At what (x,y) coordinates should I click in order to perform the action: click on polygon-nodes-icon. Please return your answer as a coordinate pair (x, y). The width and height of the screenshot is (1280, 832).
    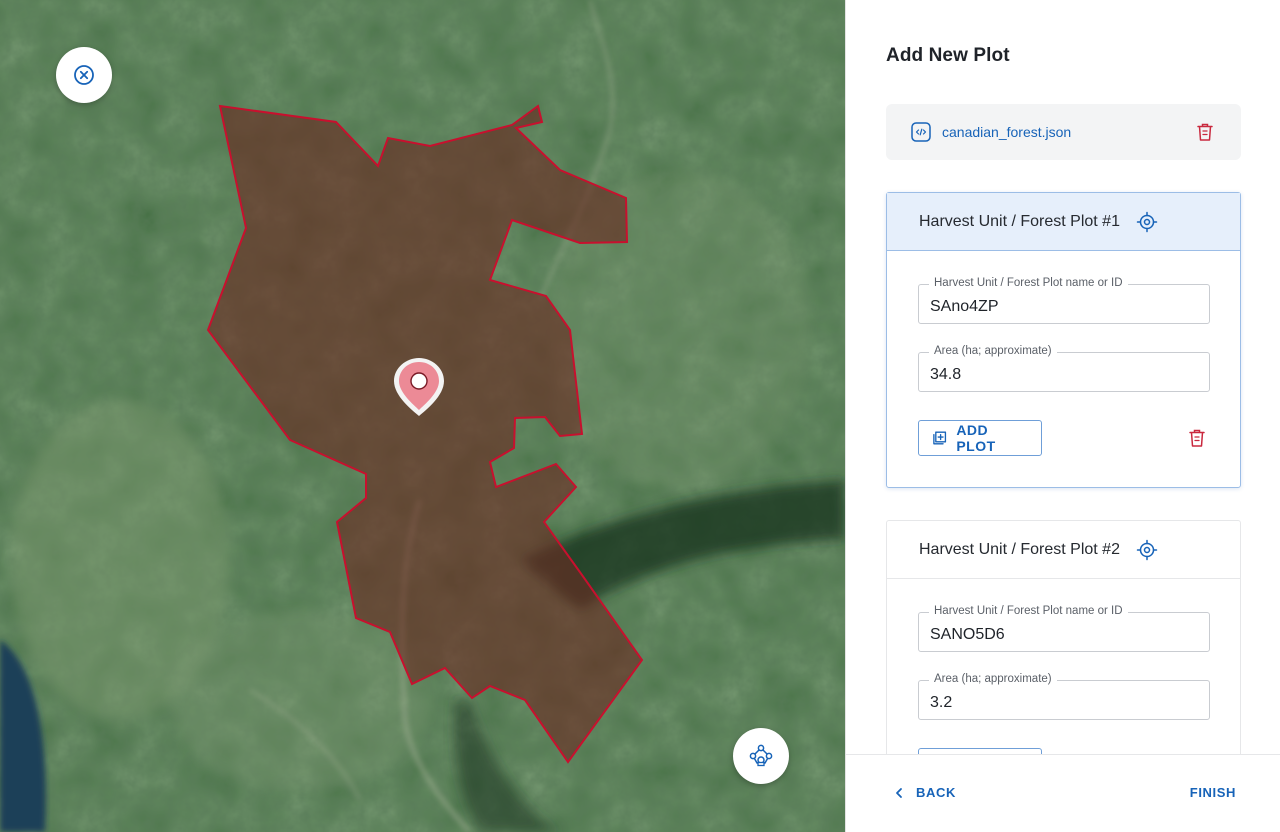
    Looking at the image, I should click on (761, 755).